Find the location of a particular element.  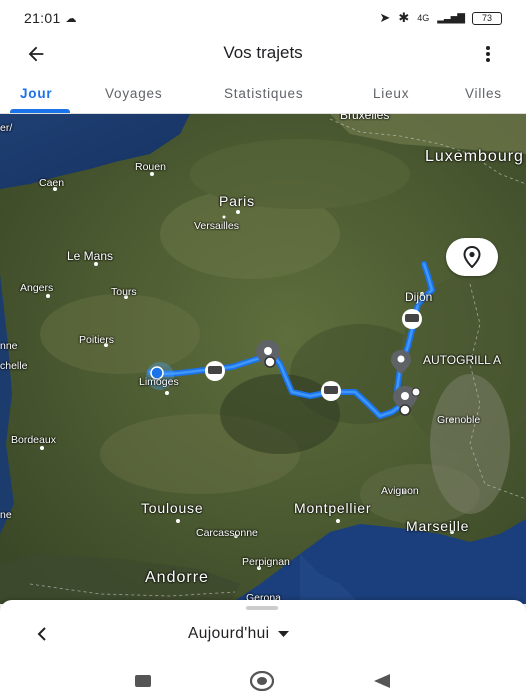

active-tab-indicator is located at coordinates (40, 111).